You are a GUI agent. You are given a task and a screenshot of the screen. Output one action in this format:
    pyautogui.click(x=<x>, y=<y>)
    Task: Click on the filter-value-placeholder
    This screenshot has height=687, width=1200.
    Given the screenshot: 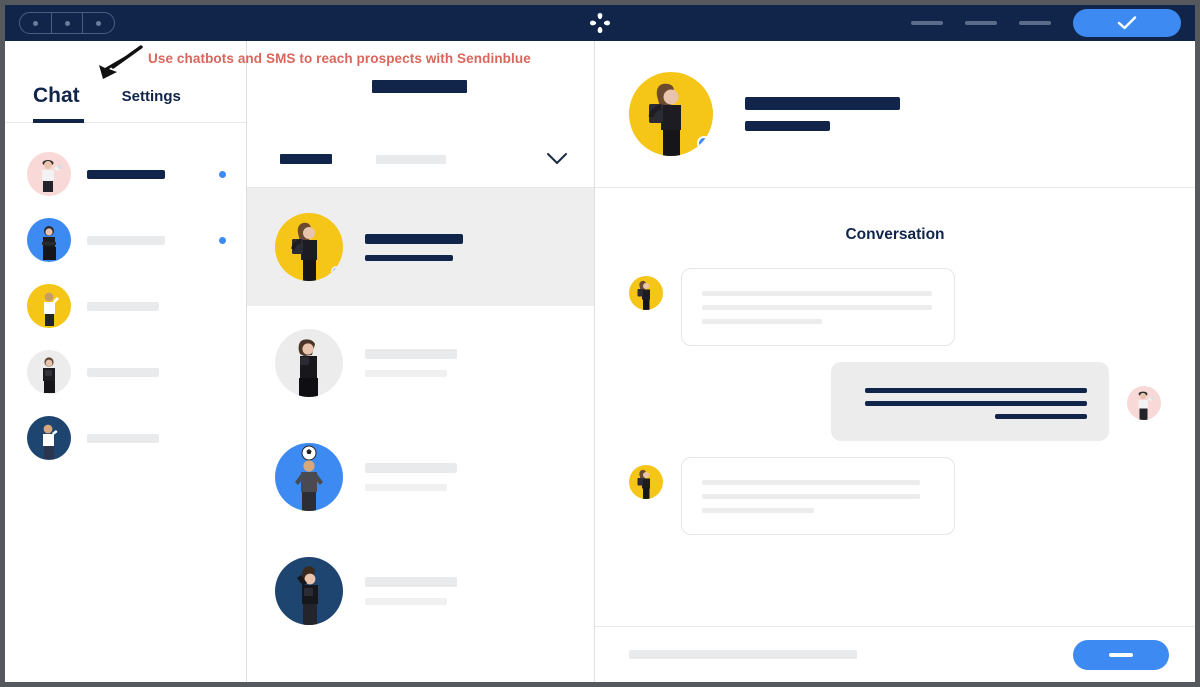 What is the action you would take?
    pyautogui.click(x=411, y=159)
    